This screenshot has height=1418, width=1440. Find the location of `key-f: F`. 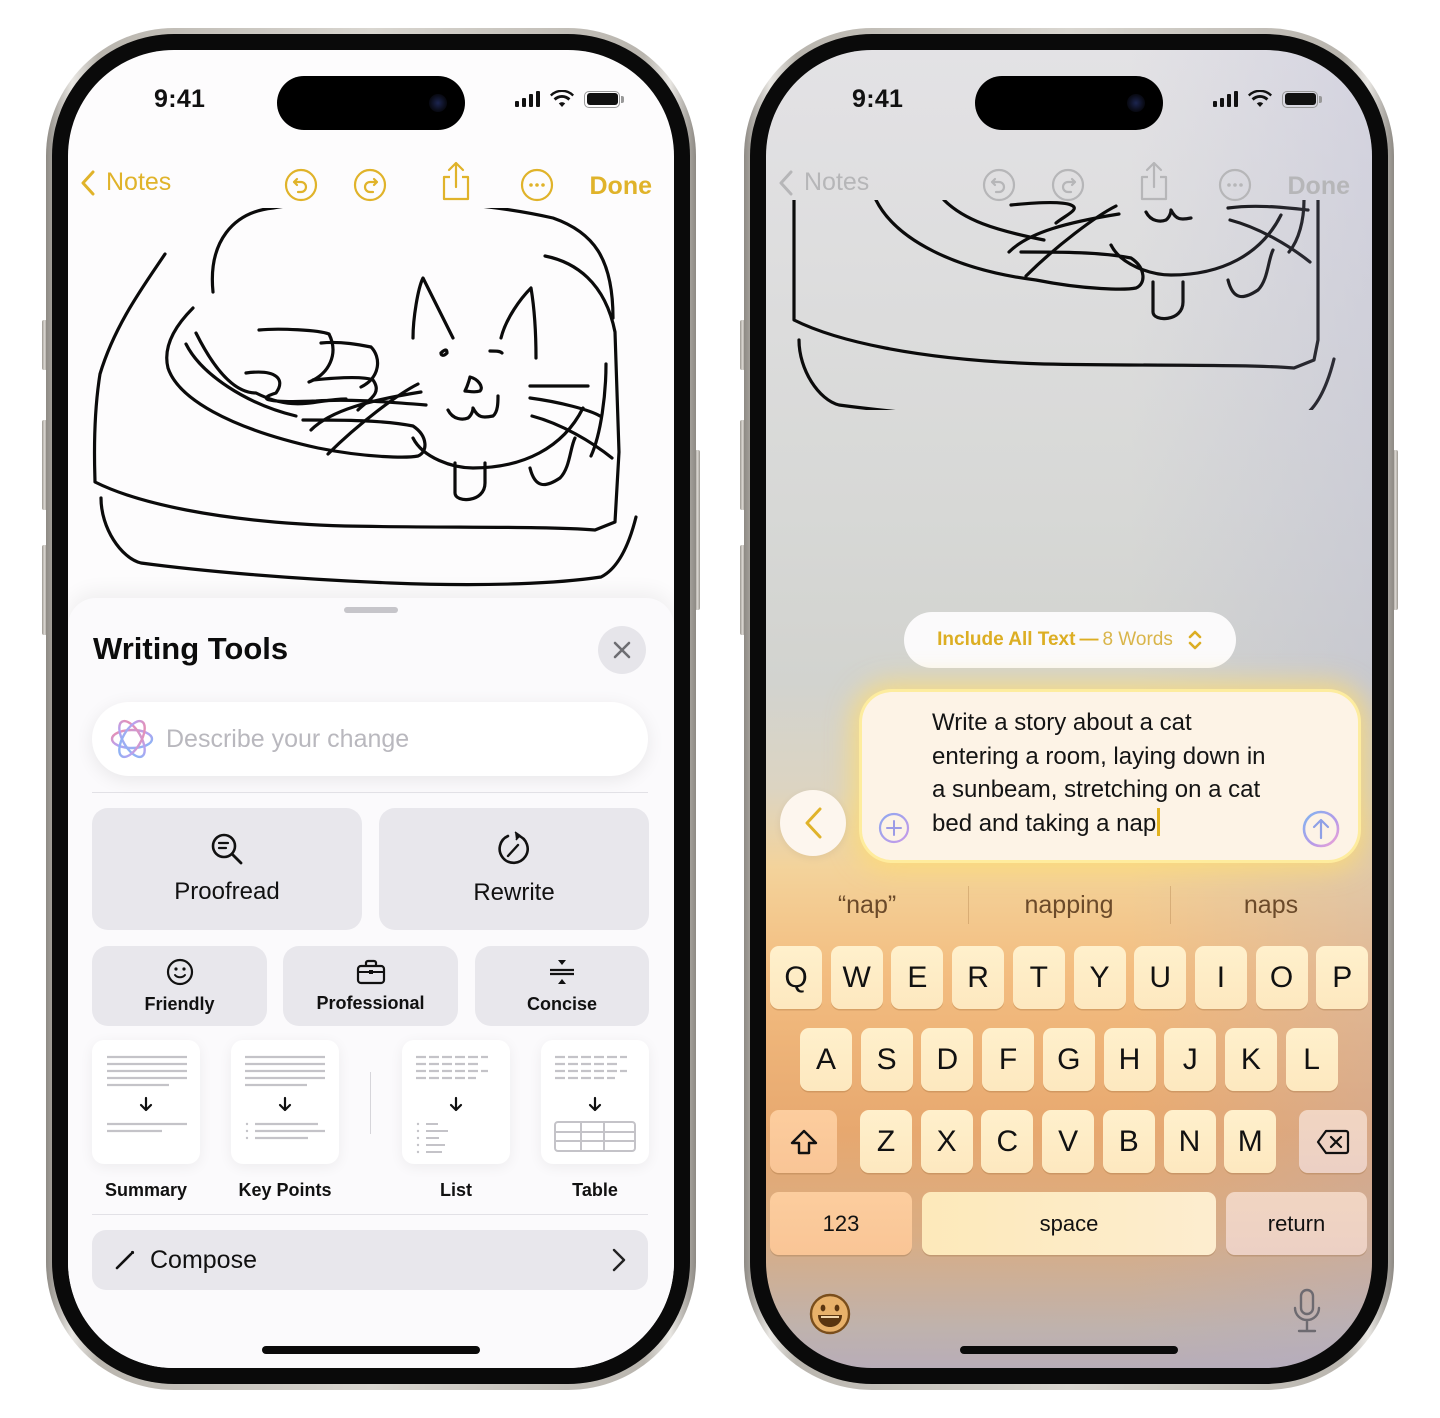

key-f: F is located at coordinates (1008, 1059).